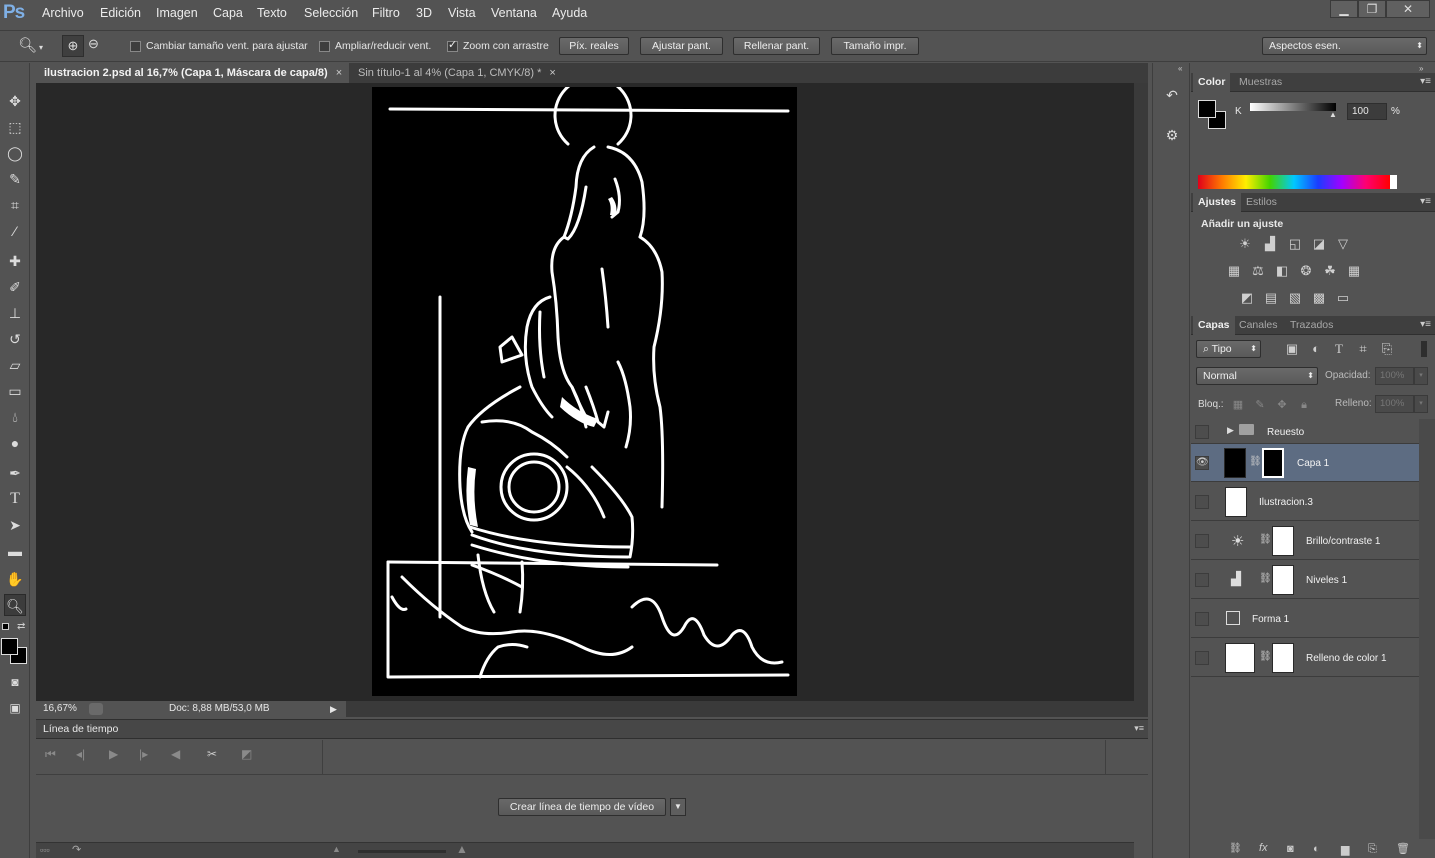  Describe the element at coordinates (1403, 848) in the screenshot. I see `delete-layer-icon: 🗑︎` at that location.